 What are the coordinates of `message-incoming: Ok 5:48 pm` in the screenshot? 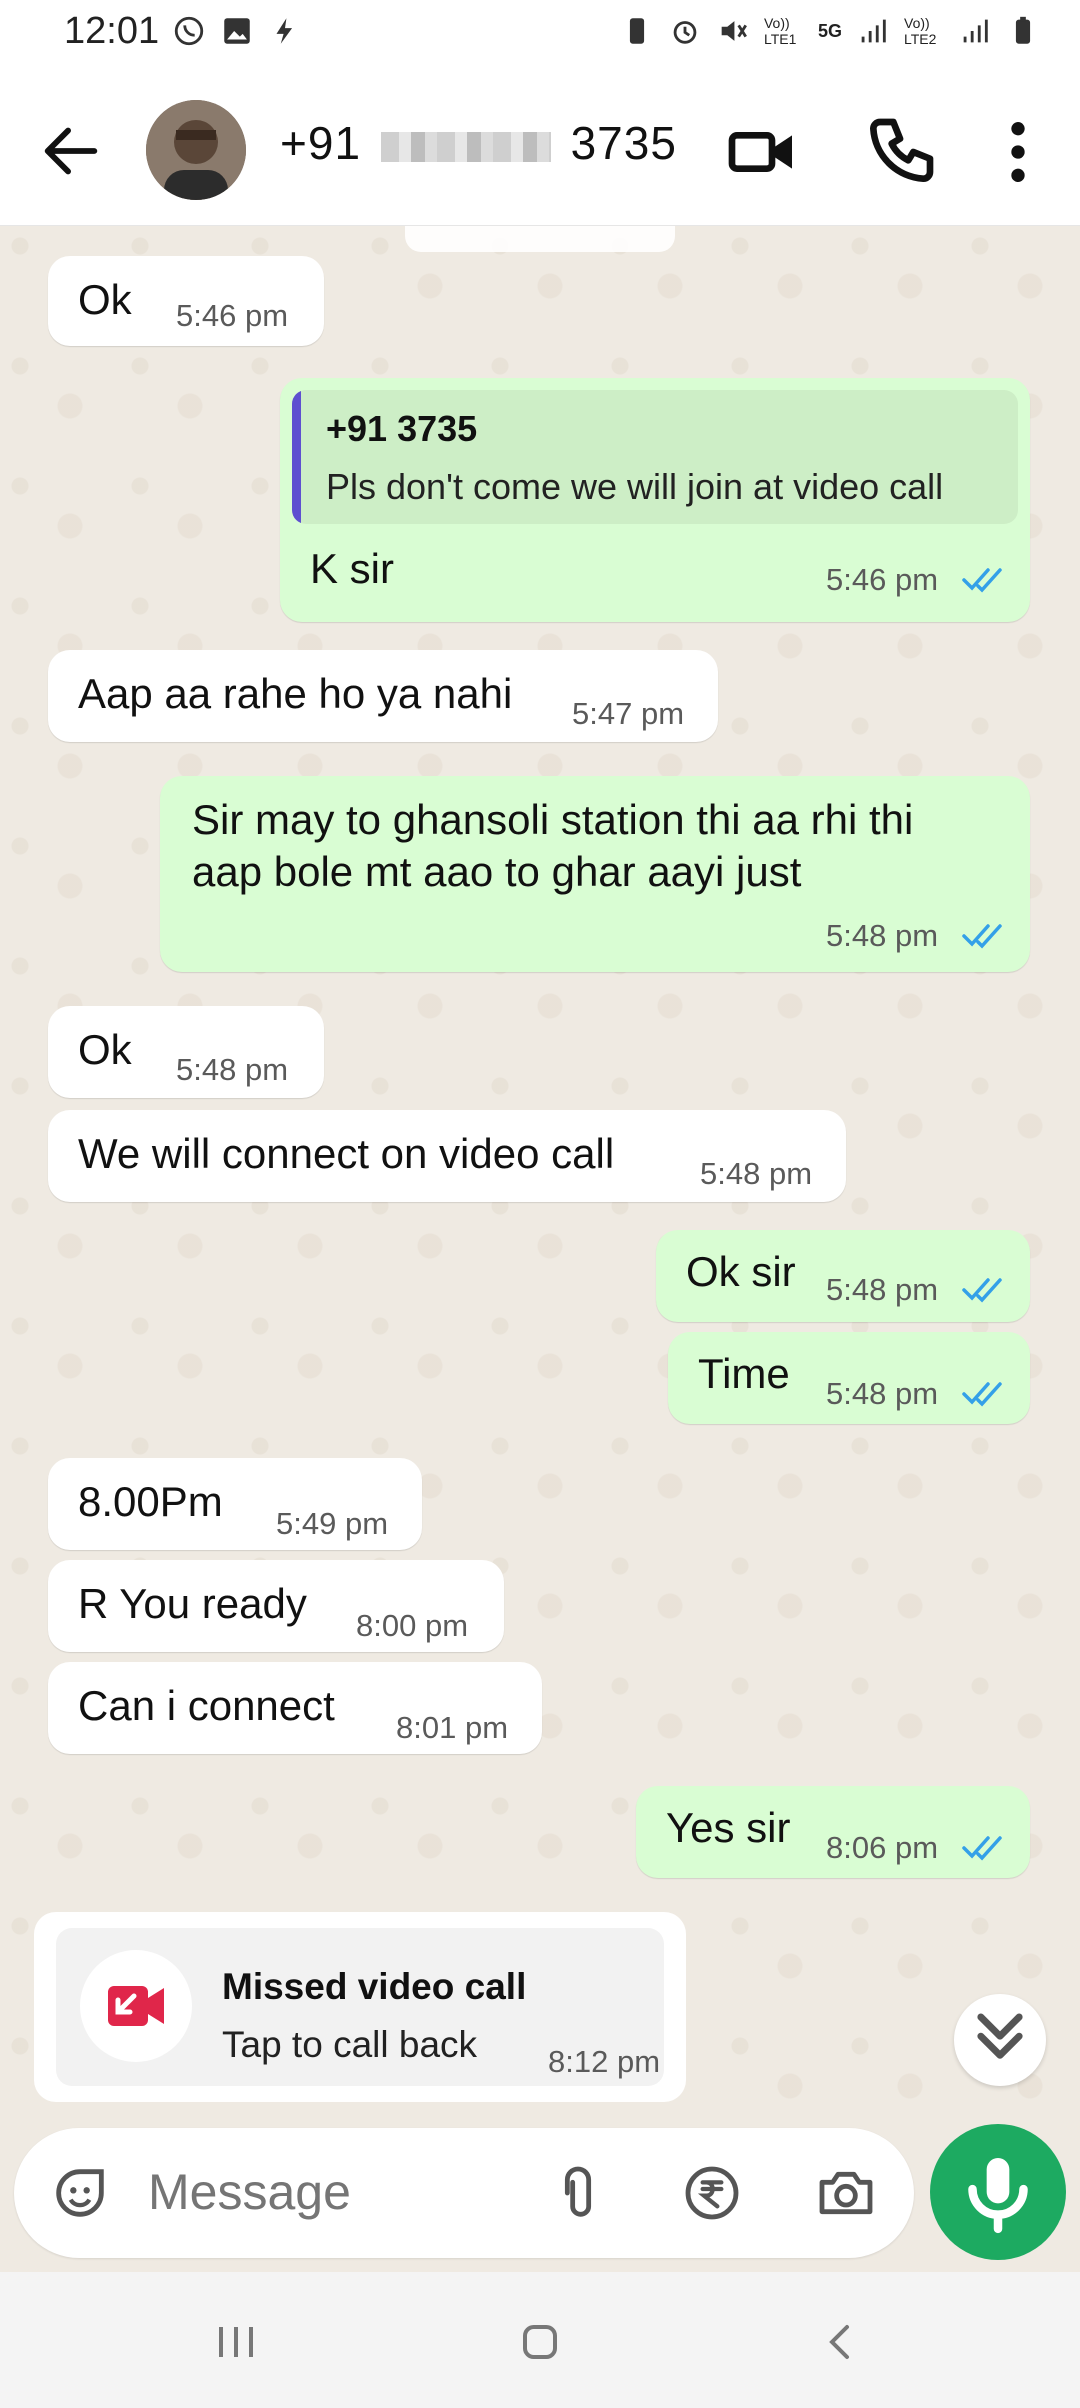 It's located at (186, 1052).